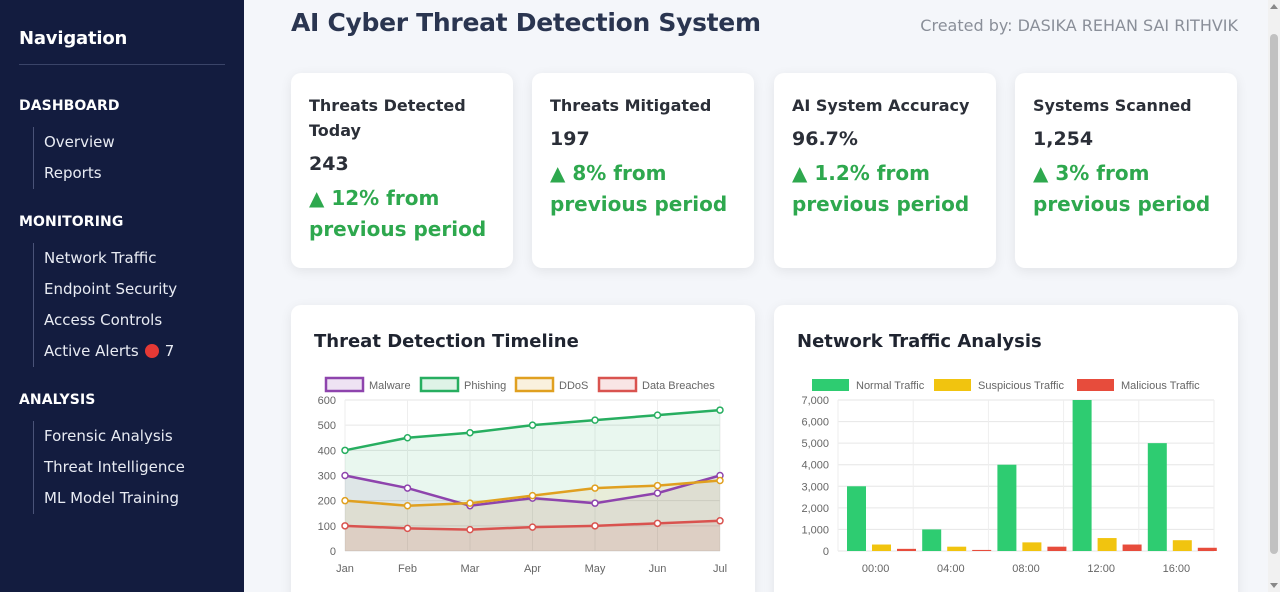 Image resolution: width=1280 pixels, height=592 pixels. I want to click on sidebar-item-active-alerts: Active Alerts 7, so click(110, 351).